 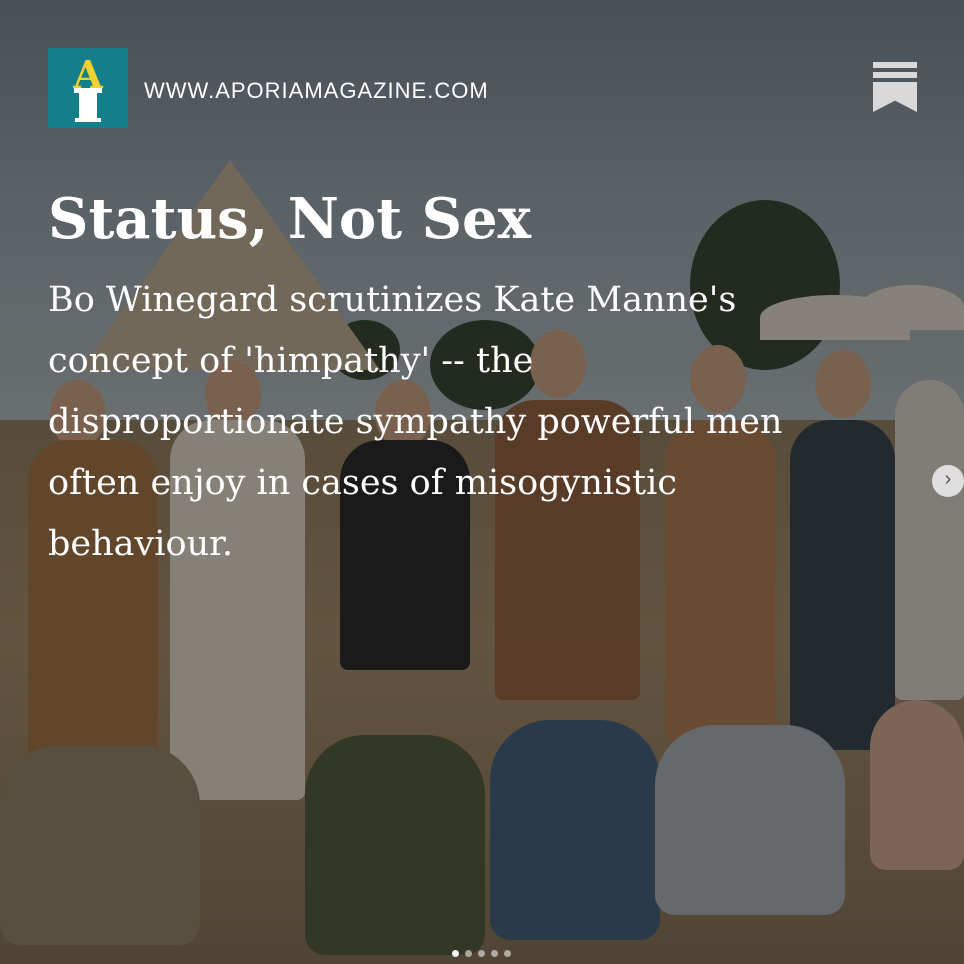 I want to click on site-logo: A, so click(x=88, y=88).